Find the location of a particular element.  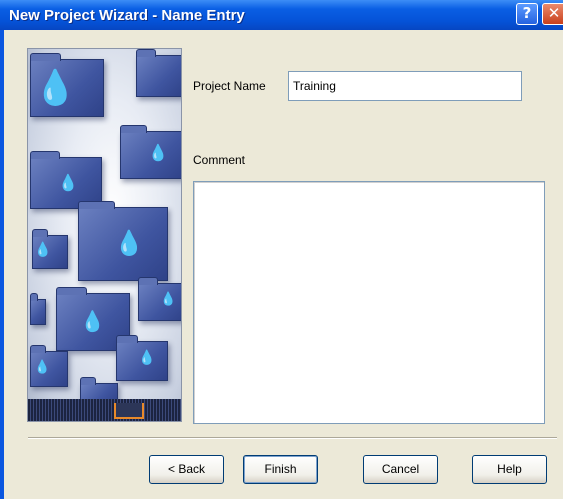

help-title-button: ? is located at coordinates (527, 14).